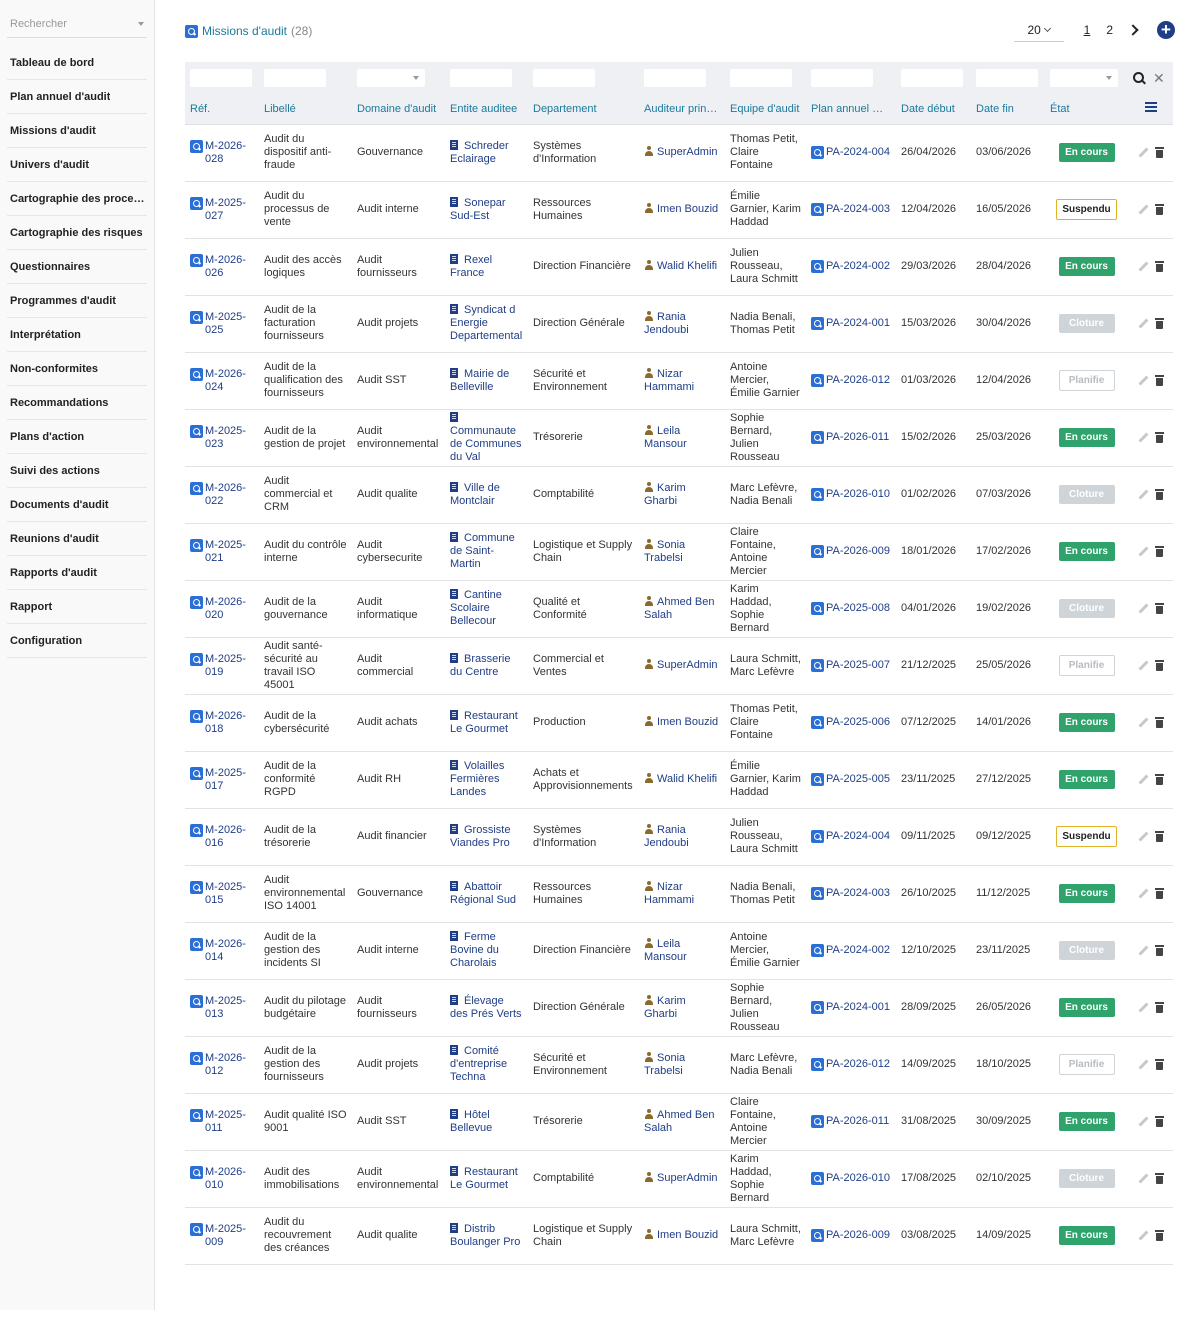 Image resolution: width=1200 pixels, height=1339 pixels. What do you see at coordinates (486, 437) in the screenshot?
I see `entite-link: Communaute de Communes du Val` at bounding box center [486, 437].